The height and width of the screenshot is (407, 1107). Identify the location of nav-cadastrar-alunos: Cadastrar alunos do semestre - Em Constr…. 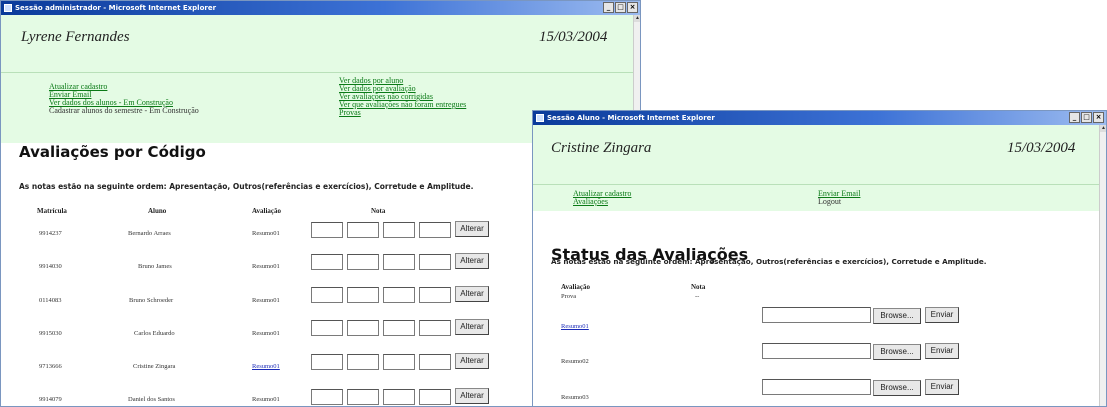
(124, 110).